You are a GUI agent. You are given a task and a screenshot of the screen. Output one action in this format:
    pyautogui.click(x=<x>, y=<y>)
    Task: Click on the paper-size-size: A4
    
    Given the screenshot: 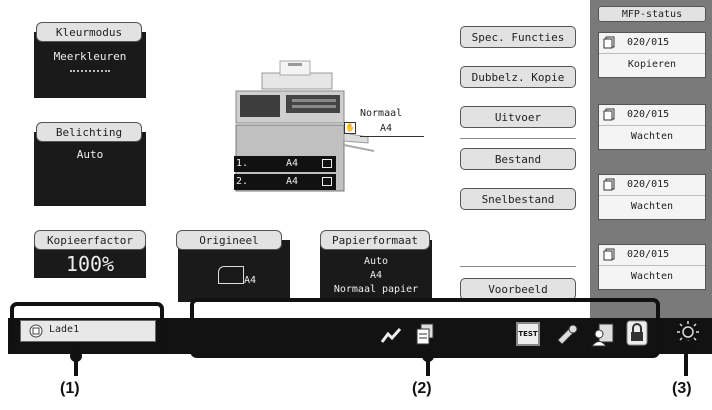 What is the action you would take?
    pyautogui.click(x=376, y=275)
    